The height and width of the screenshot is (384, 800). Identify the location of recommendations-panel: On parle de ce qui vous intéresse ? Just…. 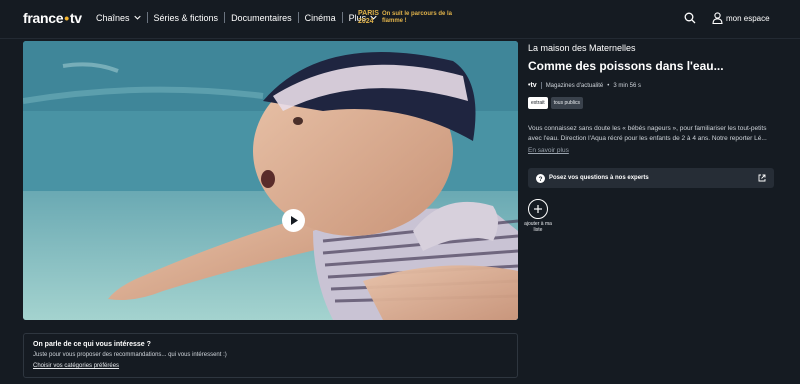
(270, 355).